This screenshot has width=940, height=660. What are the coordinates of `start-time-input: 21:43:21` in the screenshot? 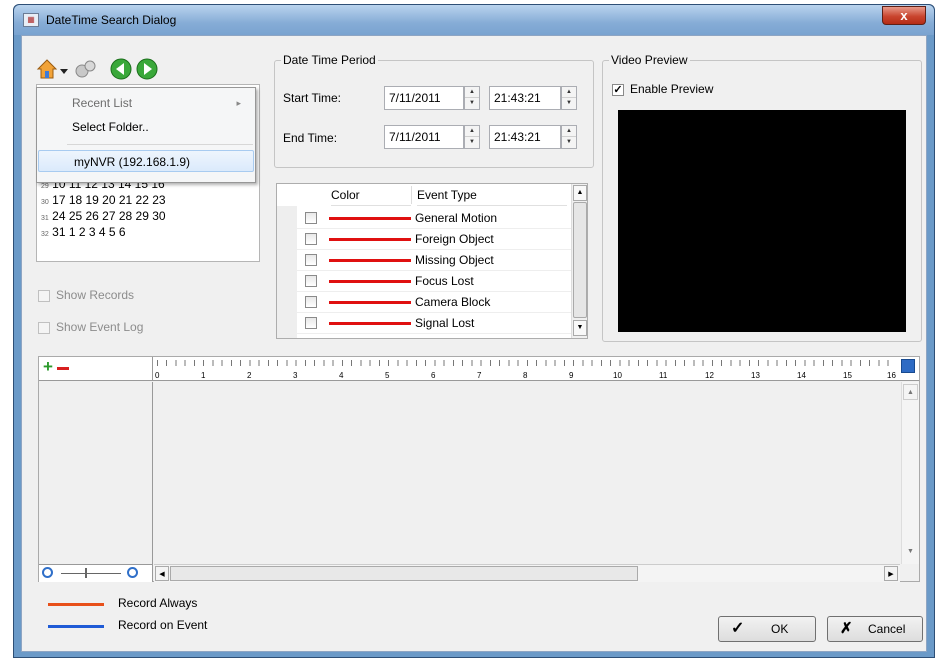 It's located at (525, 98).